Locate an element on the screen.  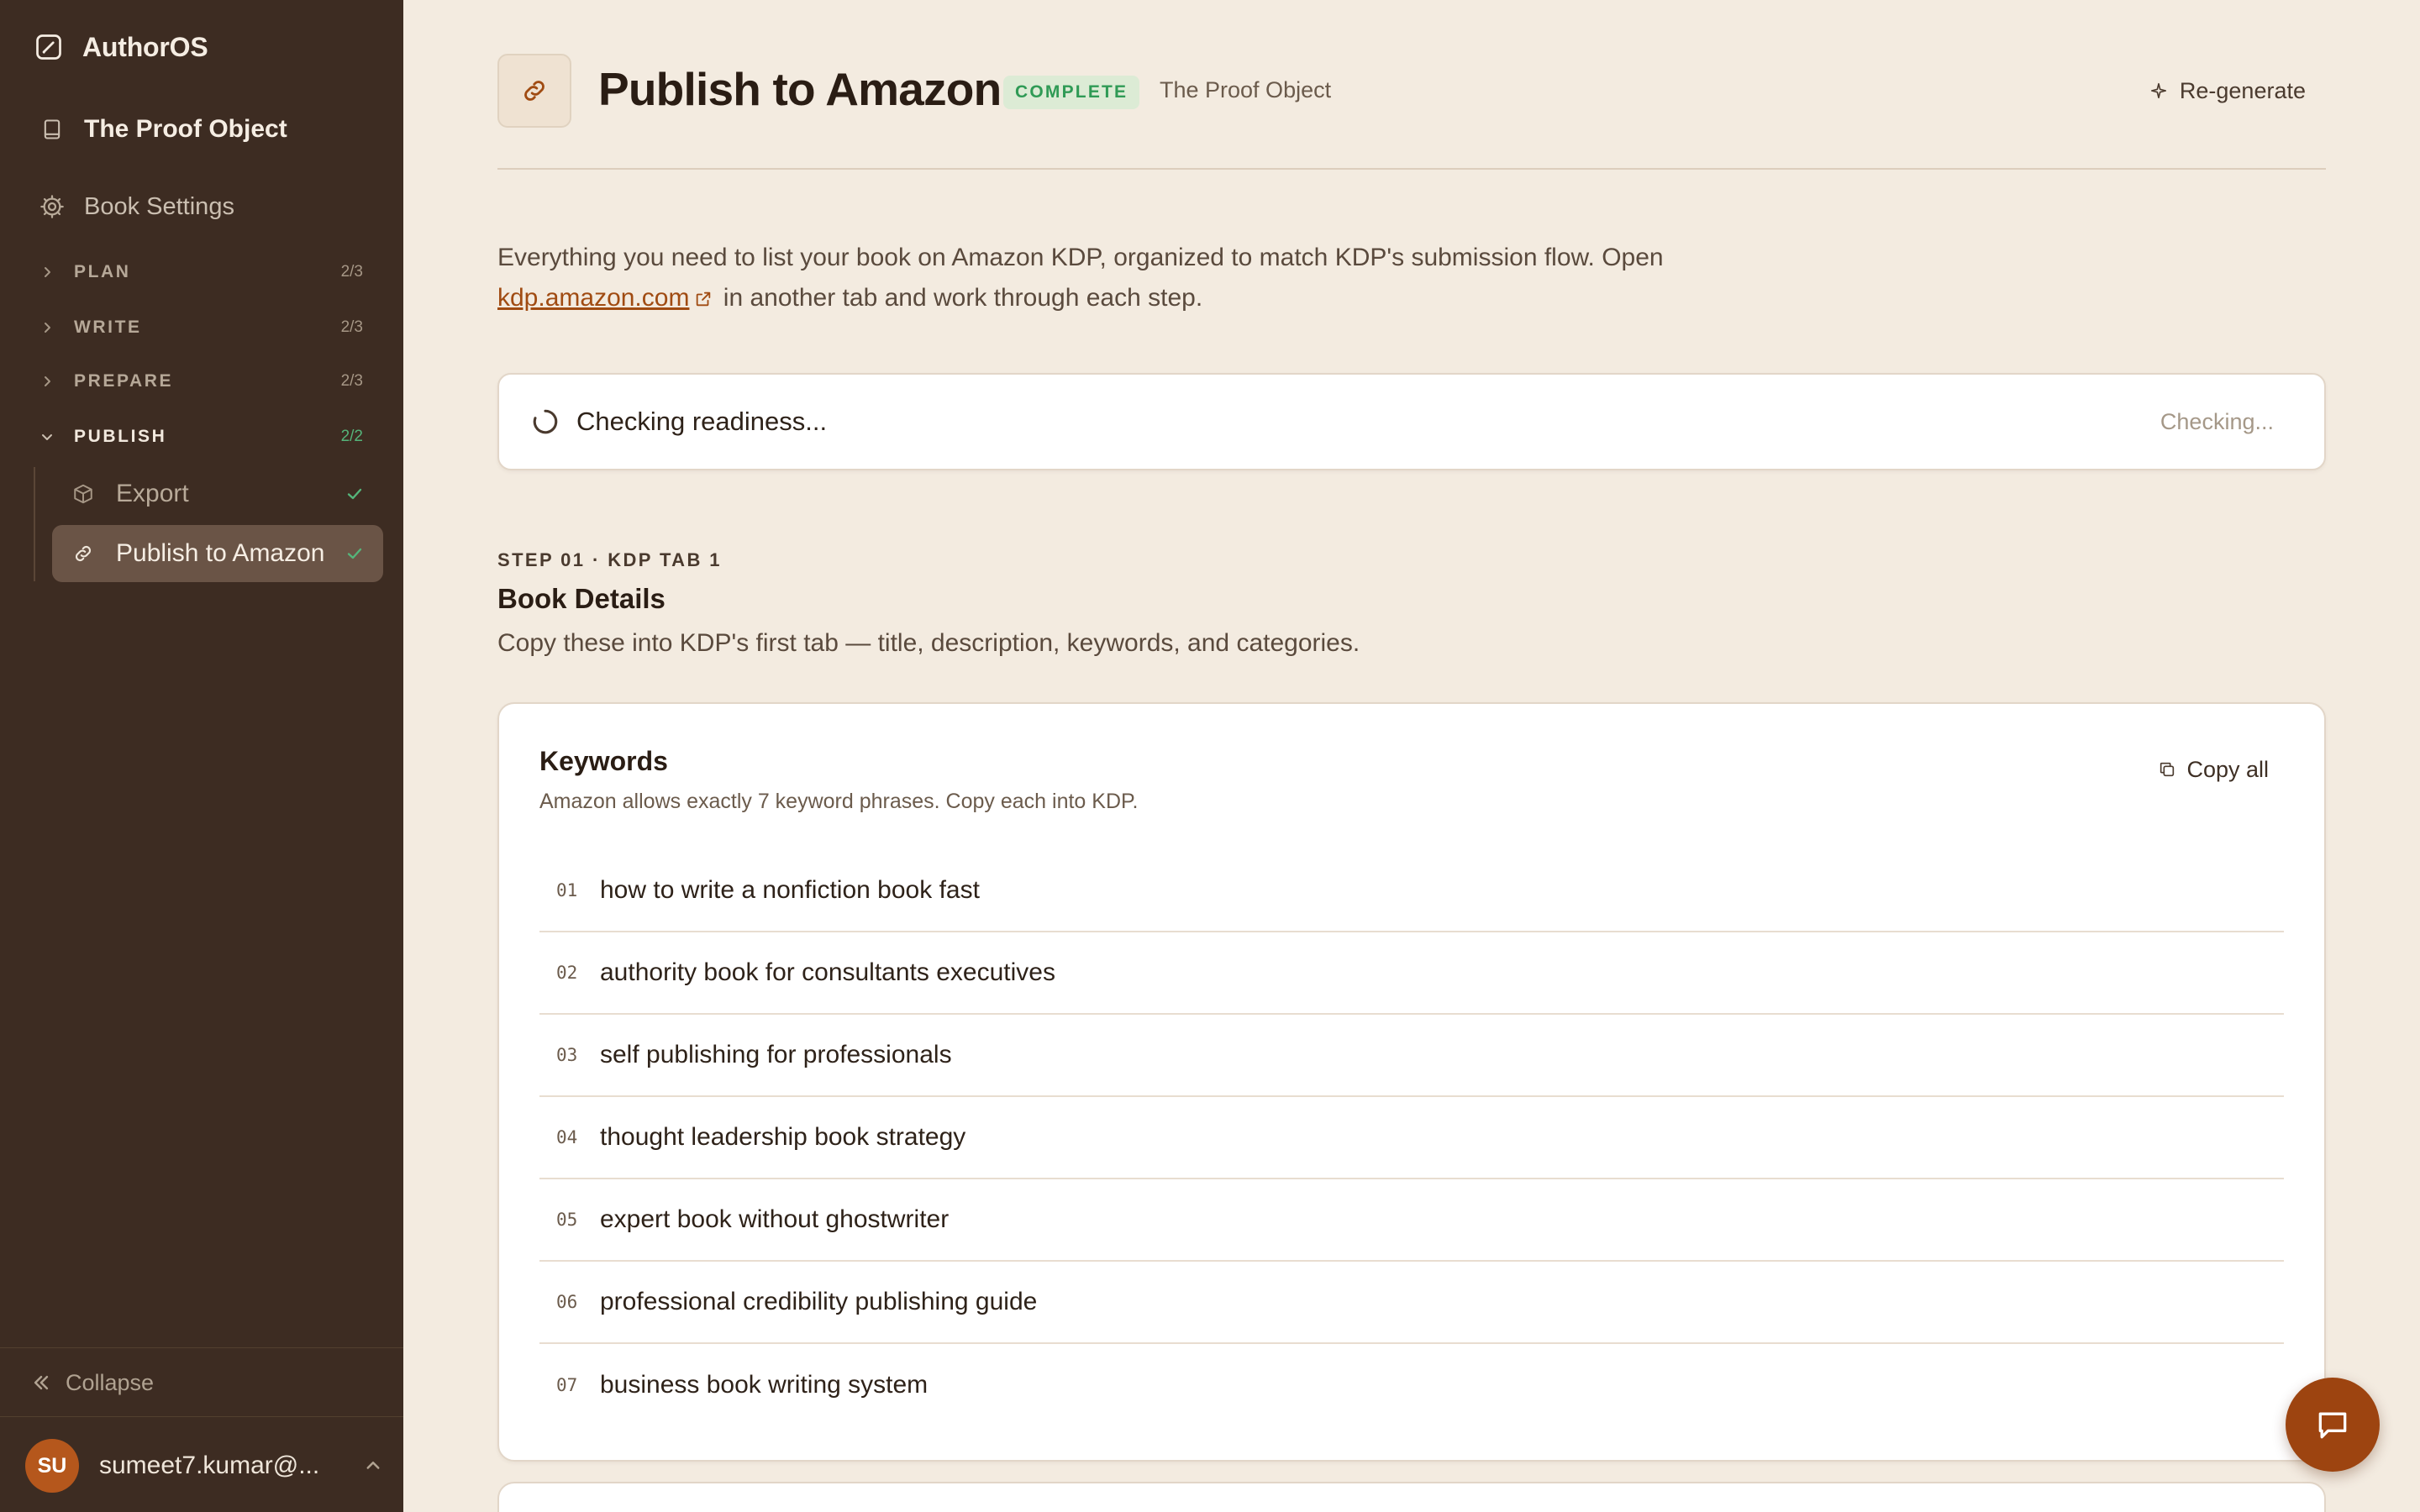
spinner-icon is located at coordinates (545, 421).